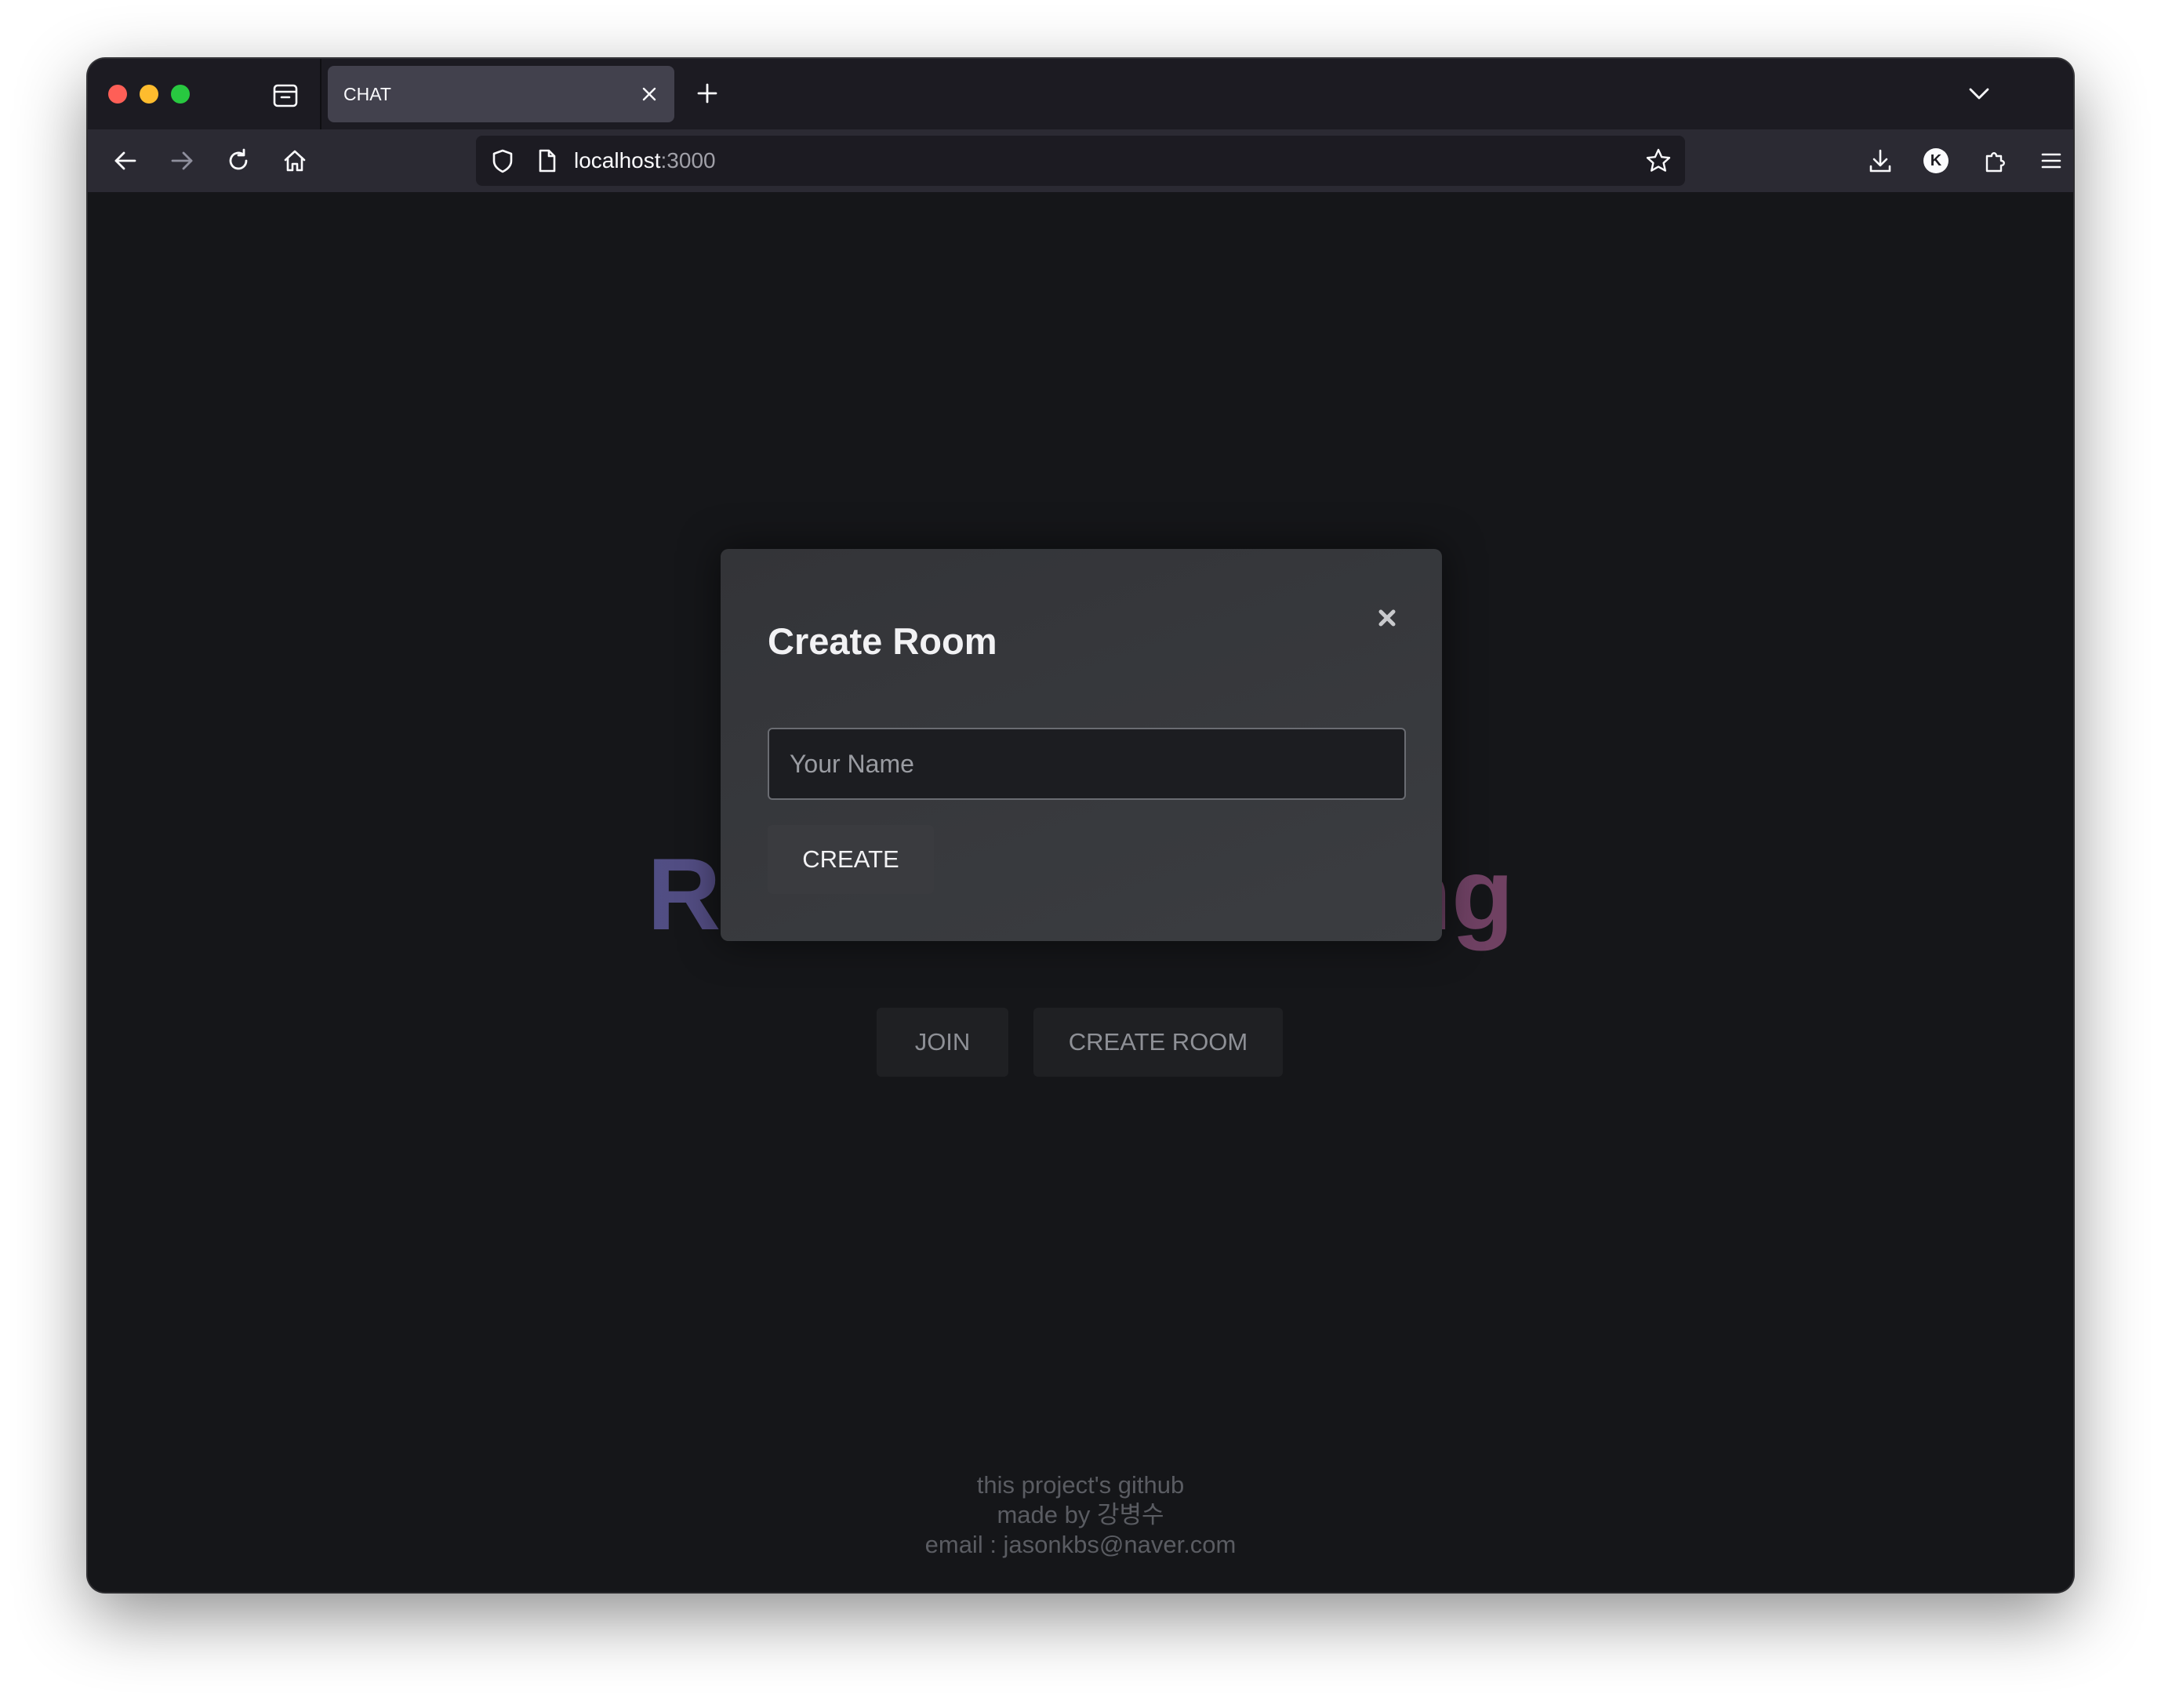 This screenshot has height=1708, width=2161. What do you see at coordinates (1936, 160) in the screenshot?
I see `profile-avatar: K` at bounding box center [1936, 160].